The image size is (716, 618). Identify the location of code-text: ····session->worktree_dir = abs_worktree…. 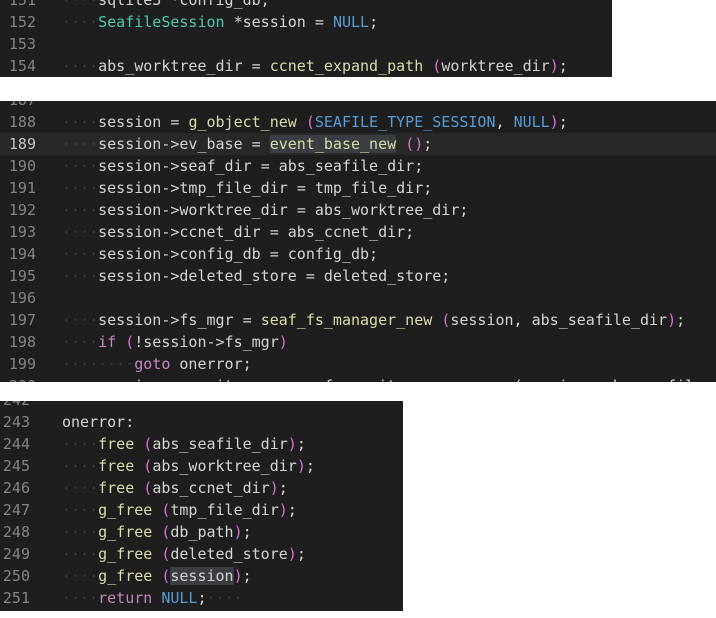
(265, 210).